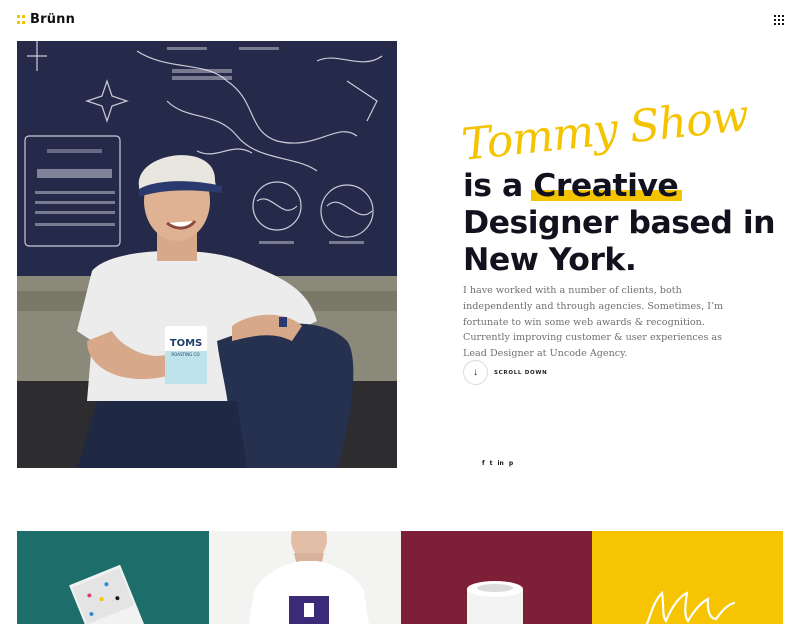  What do you see at coordinates (511, 463) in the screenshot?
I see `pinterest-icon: p` at bounding box center [511, 463].